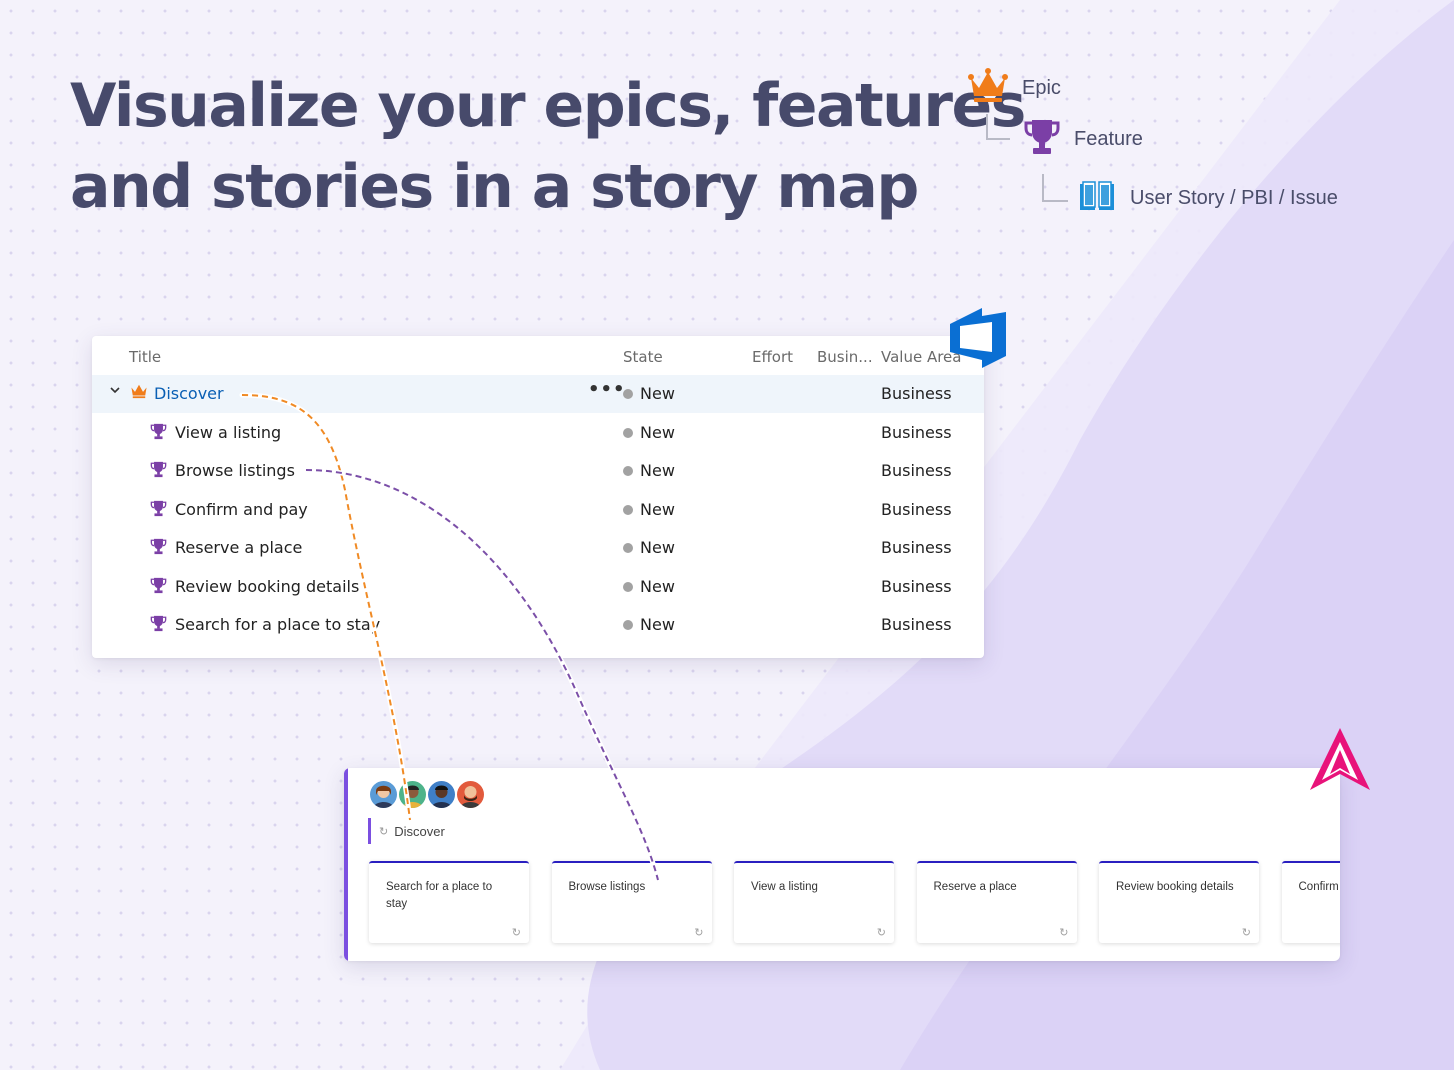  What do you see at coordinates (772, 357) in the screenshot?
I see `column-header-effort: Effort` at bounding box center [772, 357].